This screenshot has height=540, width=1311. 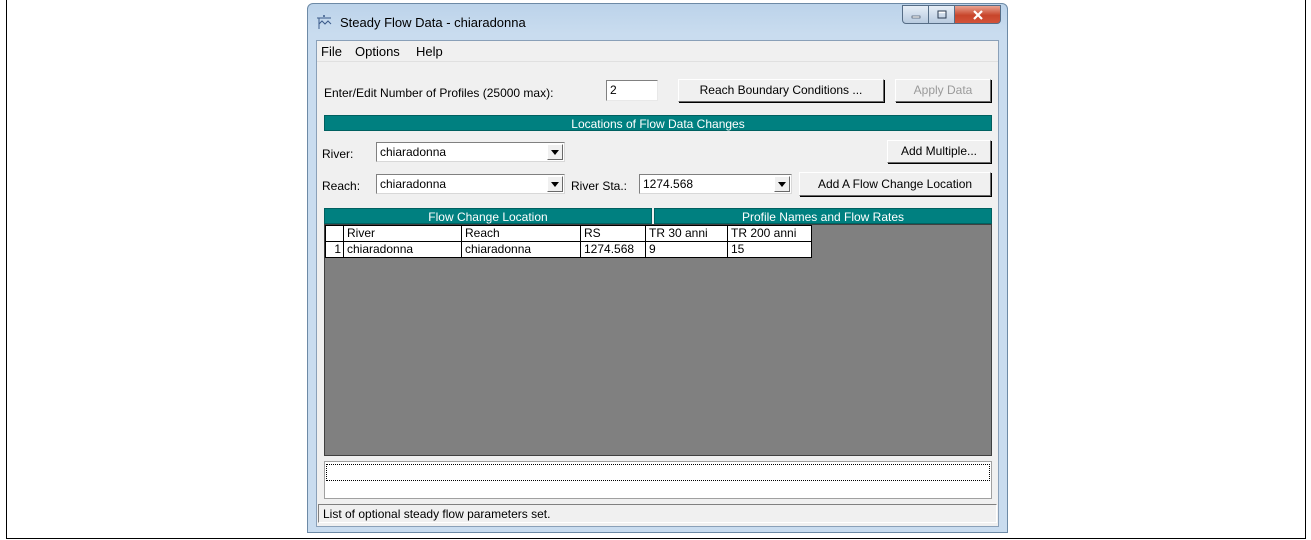 What do you see at coordinates (470, 152) in the screenshot?
I see `river-select: chiaradonna` at bounding box center [470, 152].